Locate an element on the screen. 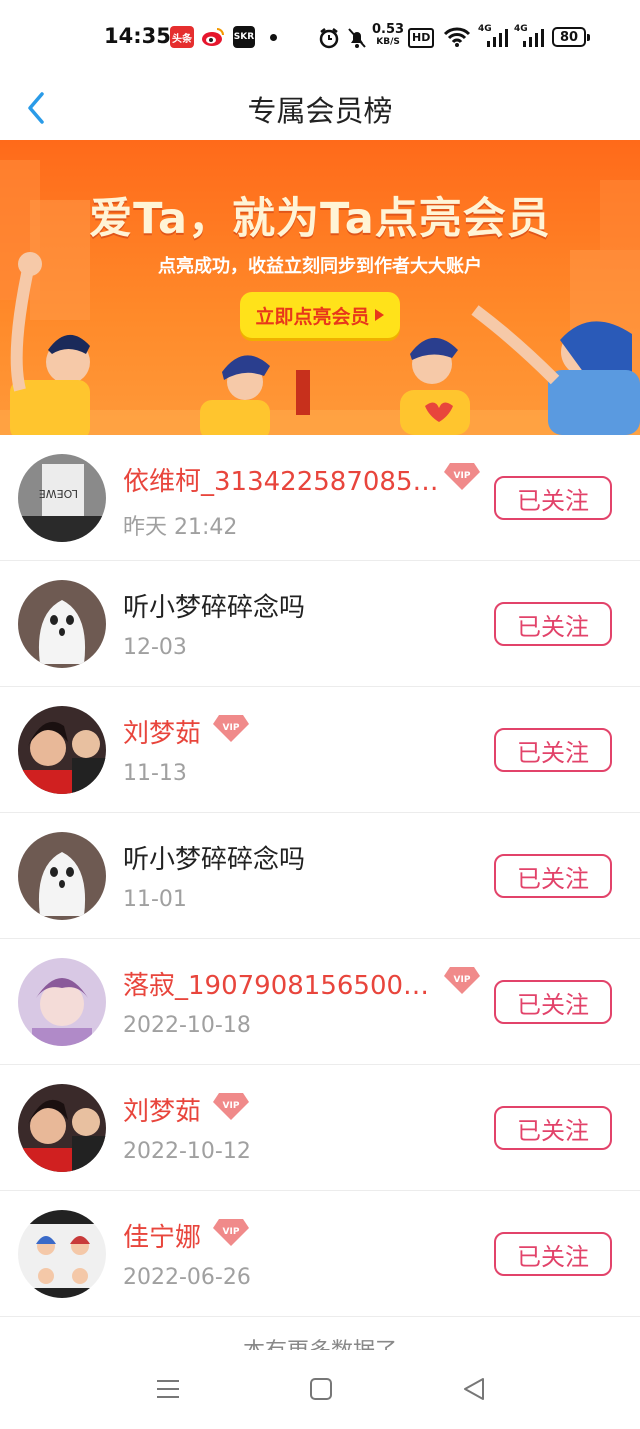 This screenshot has width=640, height=1429. play-arrow-icon is located at coordinates (379, 315).